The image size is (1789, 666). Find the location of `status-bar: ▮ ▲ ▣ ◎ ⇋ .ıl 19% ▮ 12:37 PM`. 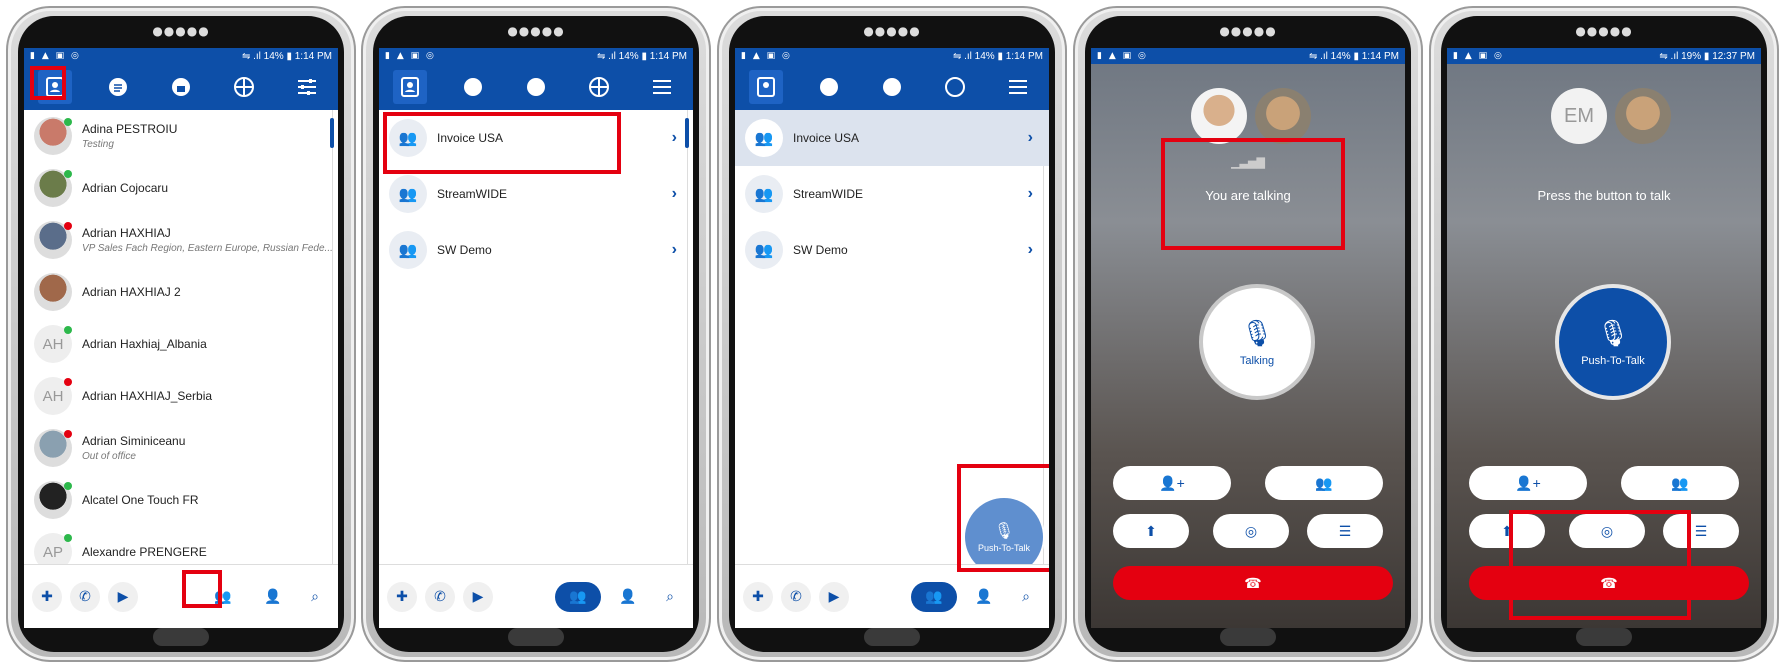

status-bar: ▮ ▲ ▣ ◎ ⇋ .ıl 19% ▮ 12:37 PM is located at coordinates (1604, 56).